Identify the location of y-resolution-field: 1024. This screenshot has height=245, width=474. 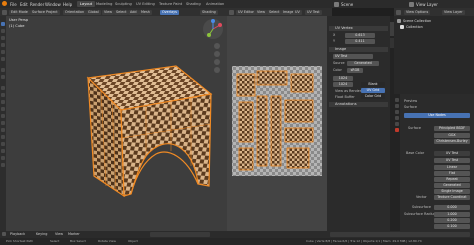
(343, 84).